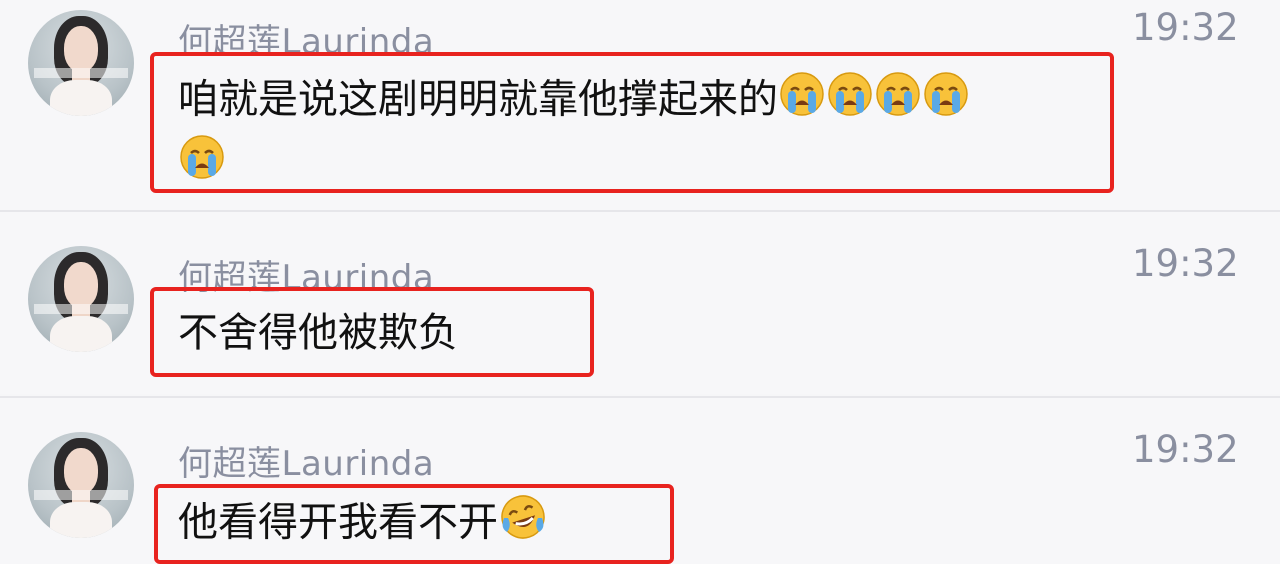  Describe the element at coordinates (523, 524) in the screenshot. I see `laughing-crying-face-icon` at that location.